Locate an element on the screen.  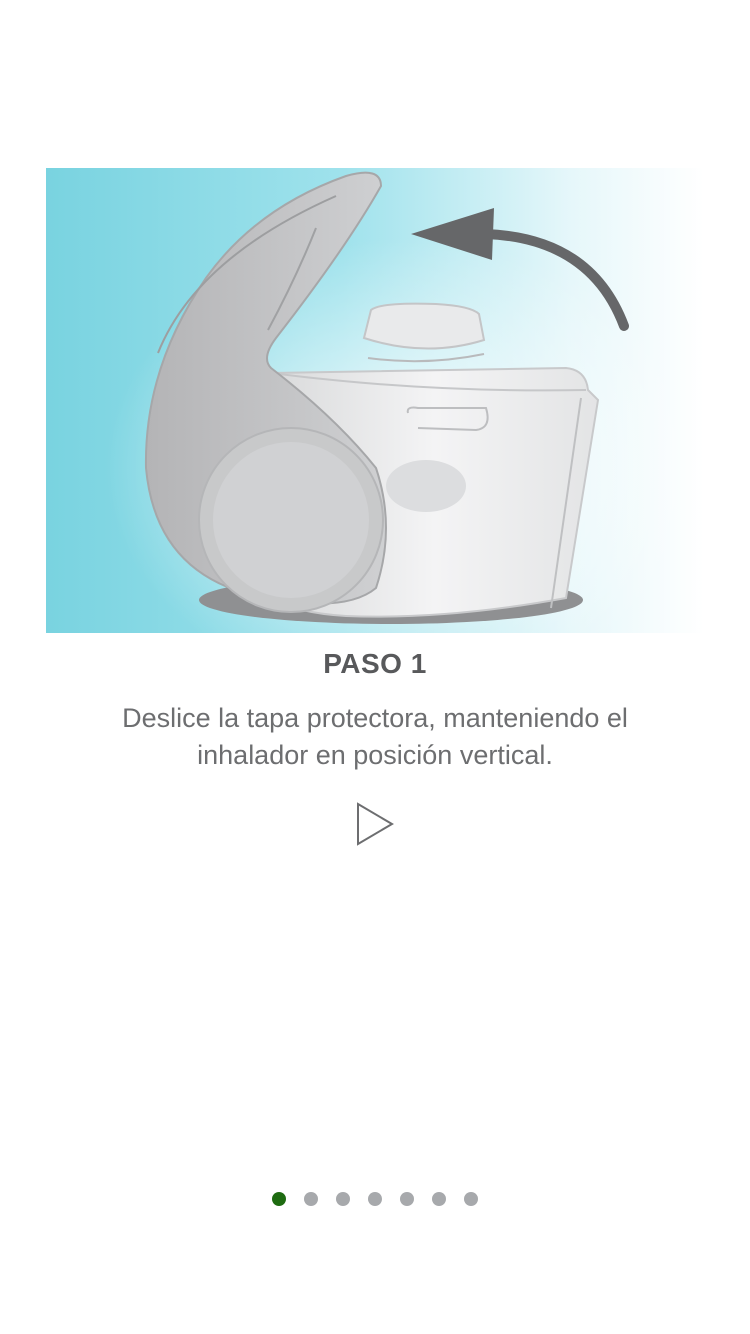
step-title: PASO 1 is located at coordinates (375, 663).